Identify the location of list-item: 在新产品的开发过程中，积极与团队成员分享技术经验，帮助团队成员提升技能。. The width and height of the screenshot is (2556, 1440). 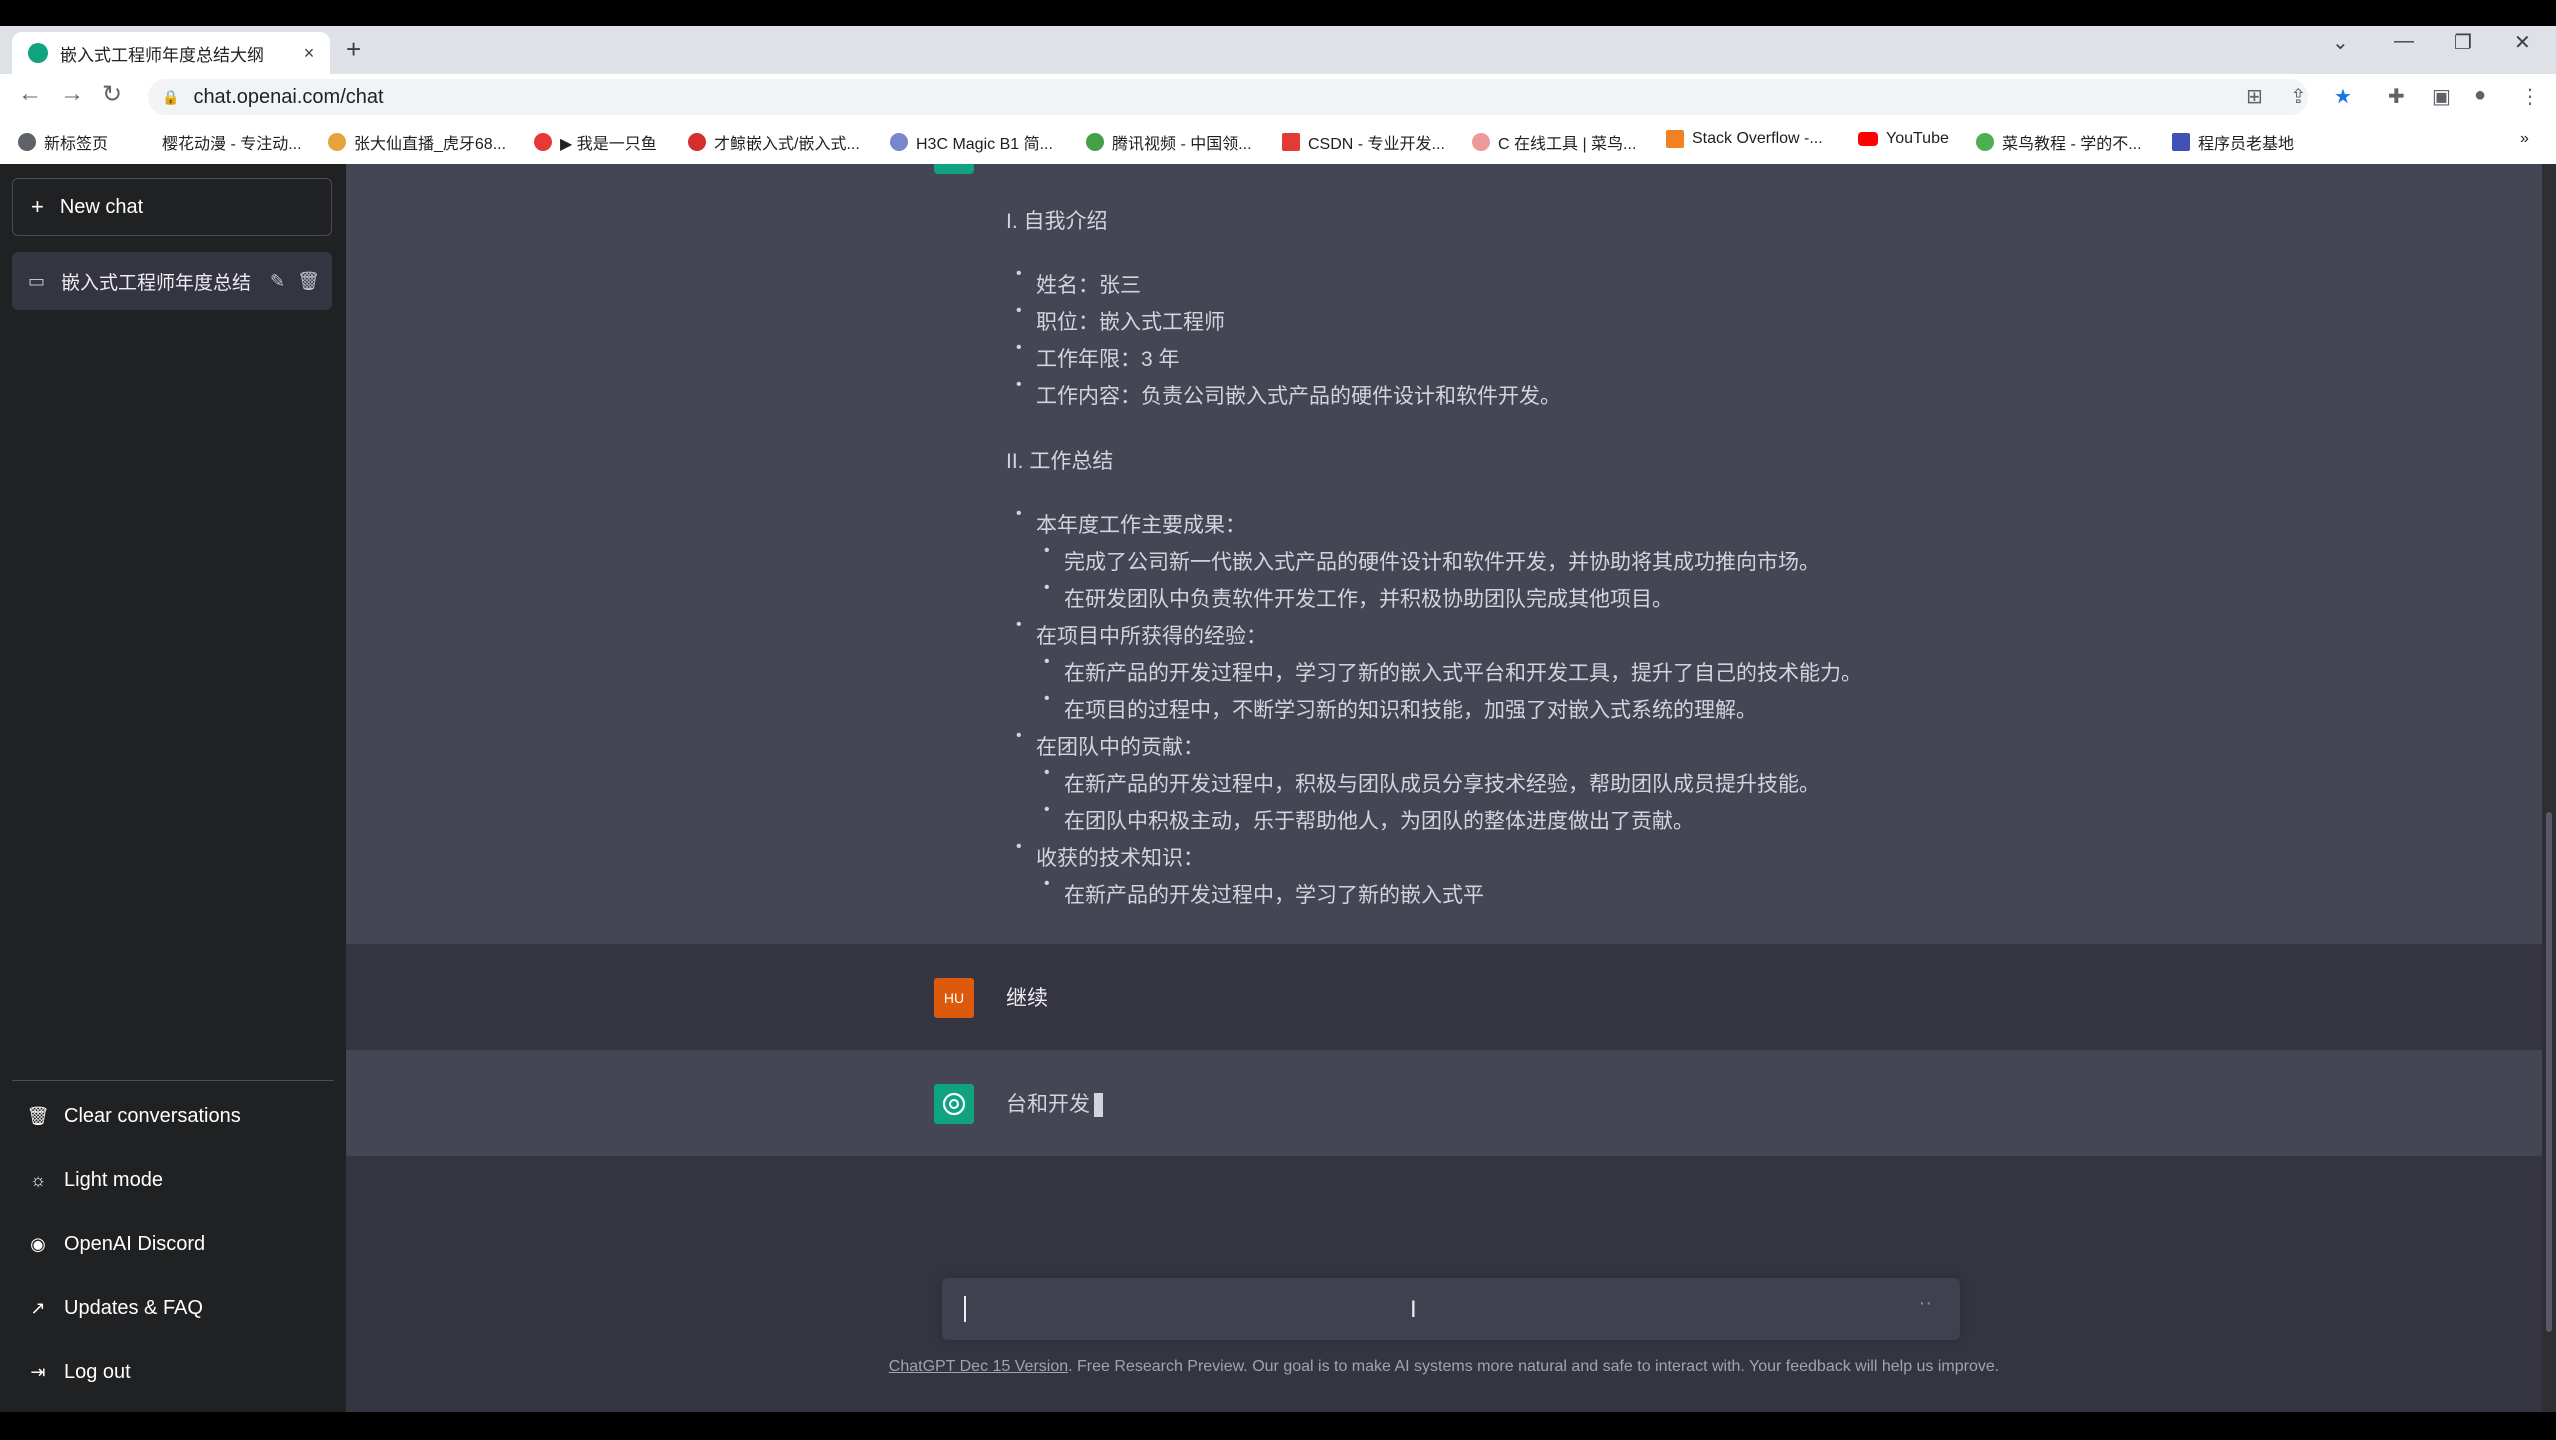
(1432, 781).